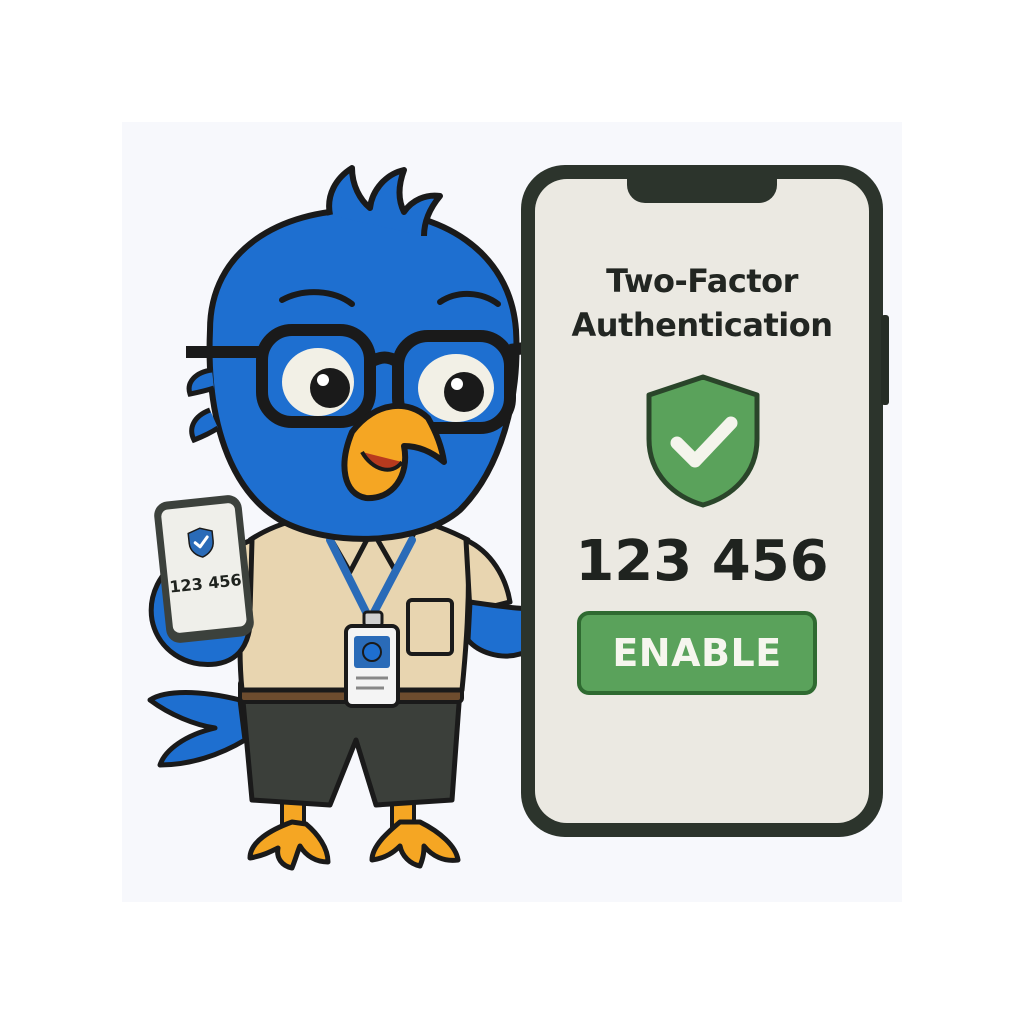 The image size is (1024, 1024). What do you see at coordinates (702, 325) in the screenshot?
I see `title-line-2: Authentication` at bounding box center [702, 325].